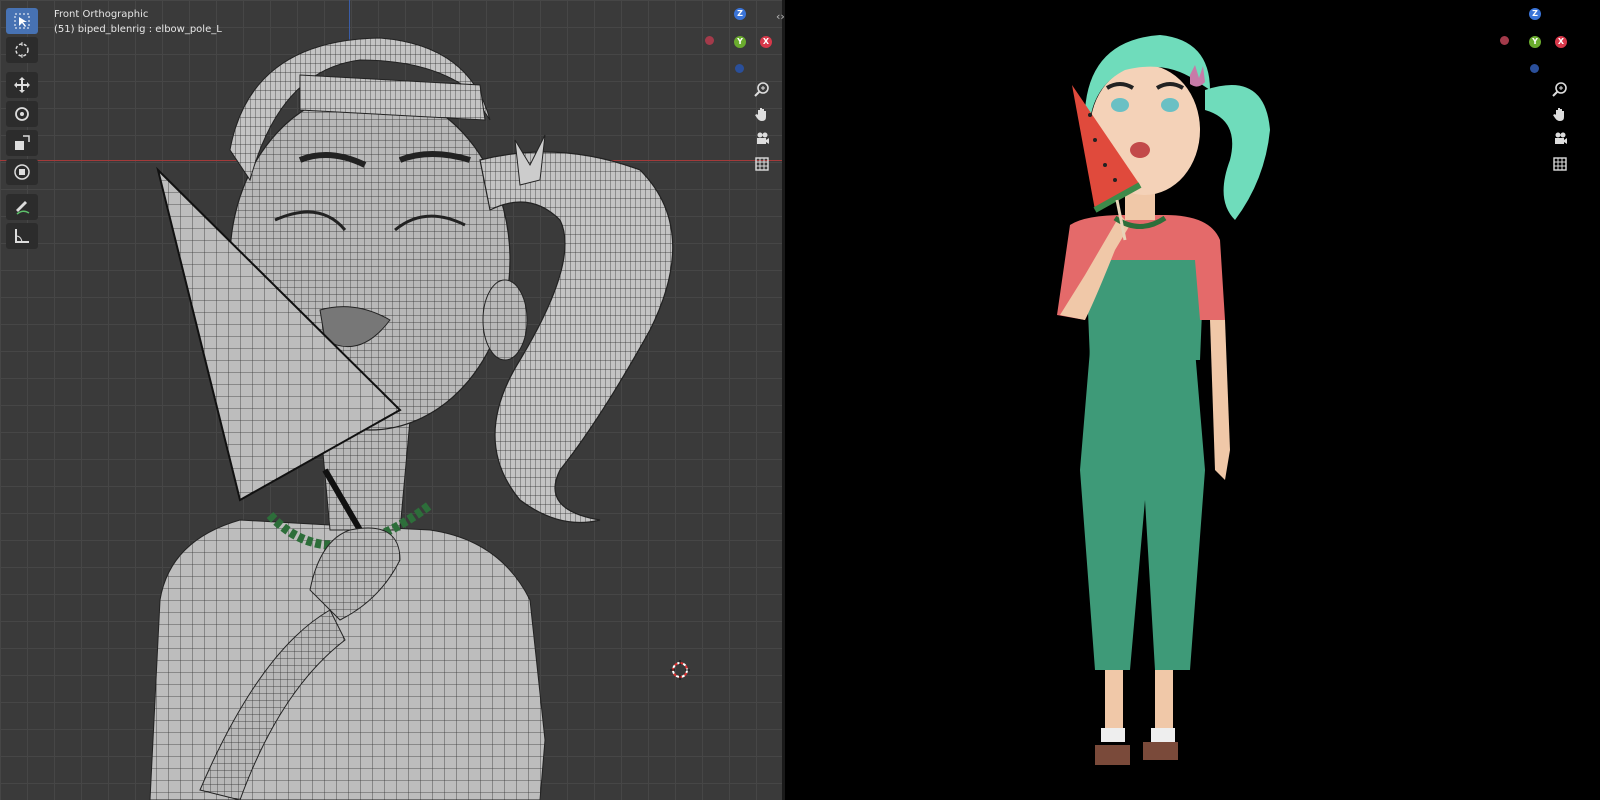  I want to click on pan-button, so click(762, 114).